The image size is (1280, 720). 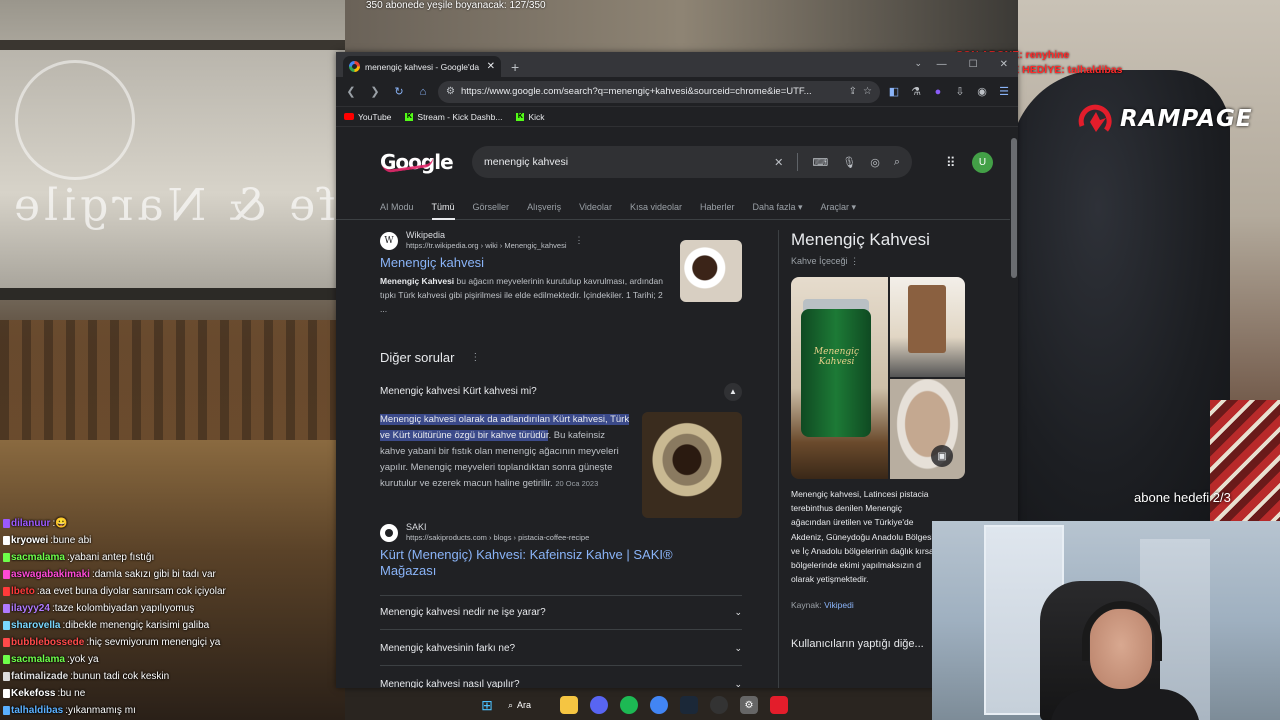 What do you see at coordinates (137, 625) in the screenshot?
I see `chat-text: dibekle menengiç karisimi galiba` at bounding box center [137, 625].